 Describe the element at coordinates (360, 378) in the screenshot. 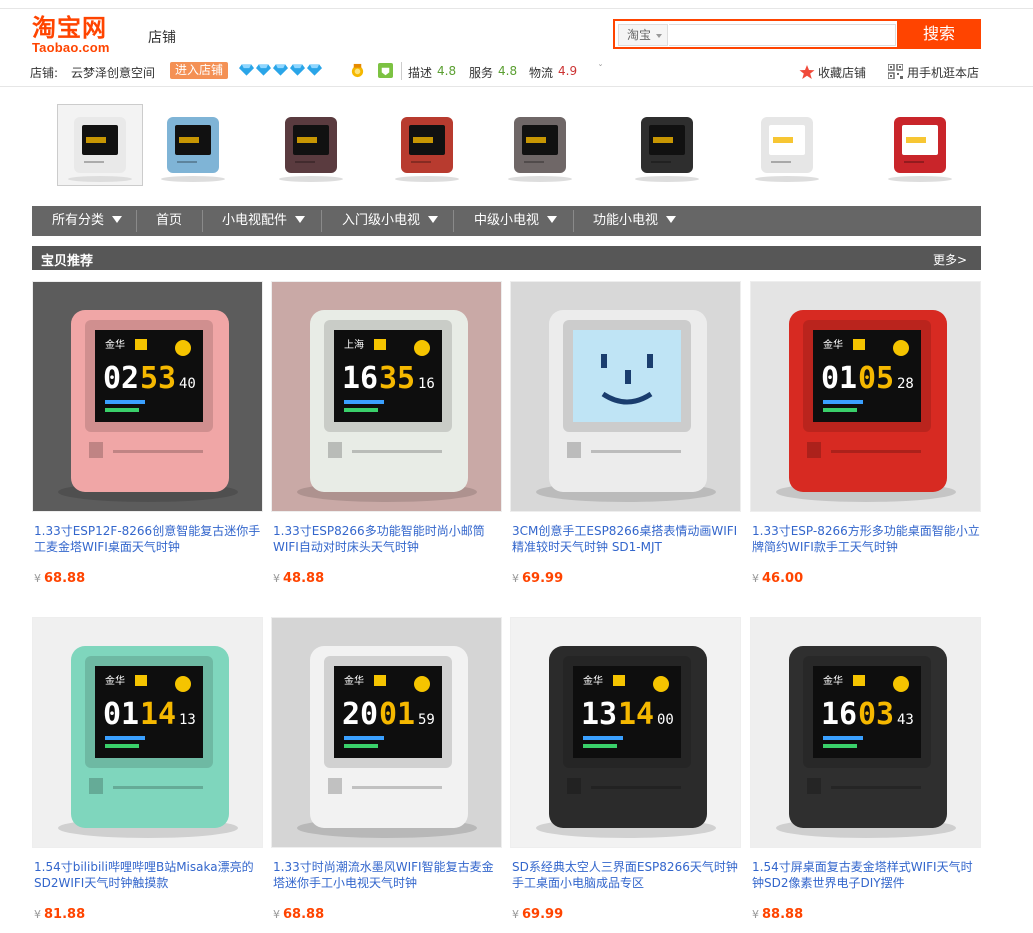

I see `svg-text: 16` at that location.